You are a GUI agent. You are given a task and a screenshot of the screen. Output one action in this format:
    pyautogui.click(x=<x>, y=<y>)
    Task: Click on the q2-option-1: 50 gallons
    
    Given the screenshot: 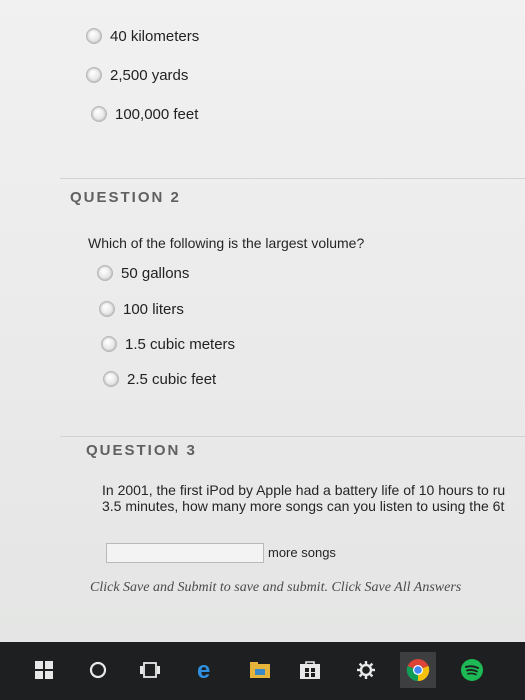 What is the action you would take?
    pyautogui.click(x=143, y=273)
    